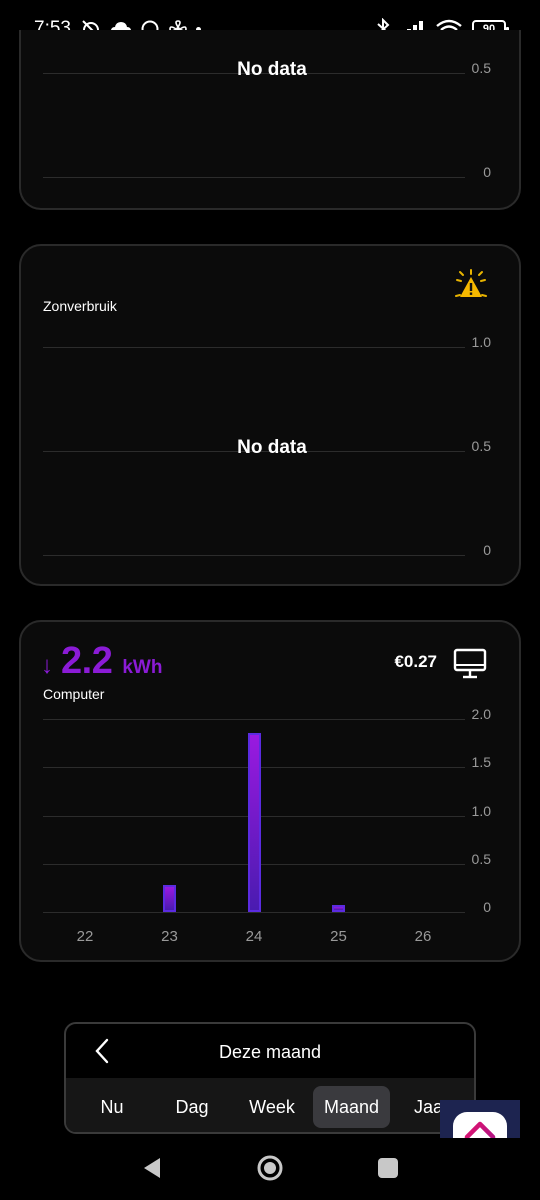 The image size is (540, 1200). Describe the element at coordinates (87, 661) in the screenshot. I see `usage-number: 2.2` at that location.